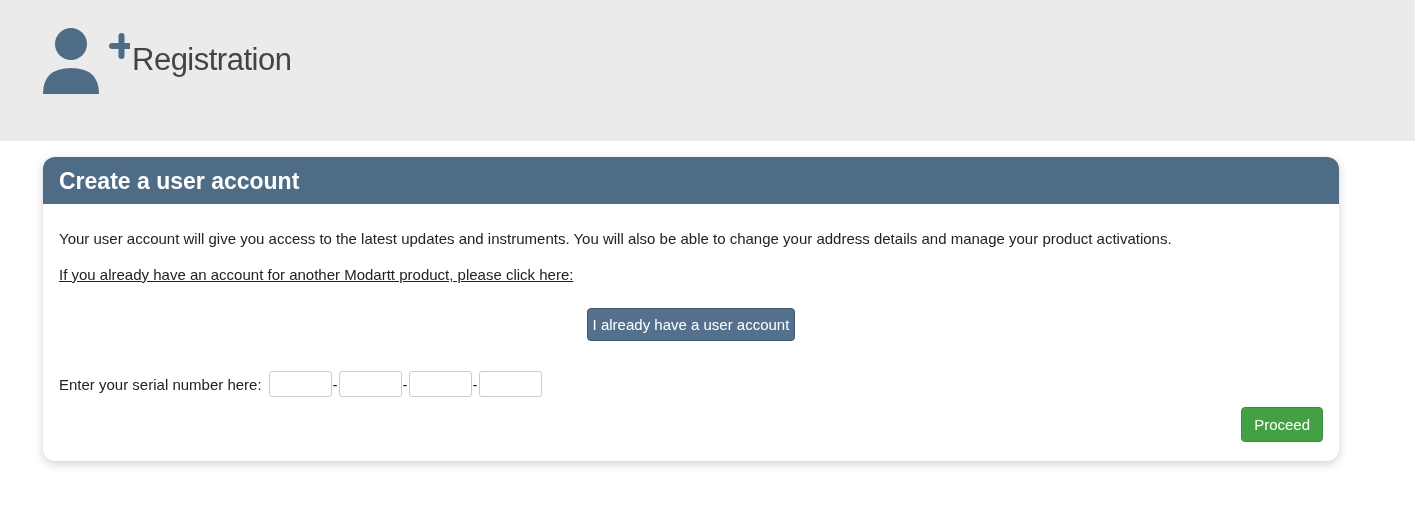 The width and height of the screenshot is (1415, 513). What do you see at coordinates (1282, 424) in the screenshot?
I see `proceed-button: Proceed` at bounding box center [1282, 424].